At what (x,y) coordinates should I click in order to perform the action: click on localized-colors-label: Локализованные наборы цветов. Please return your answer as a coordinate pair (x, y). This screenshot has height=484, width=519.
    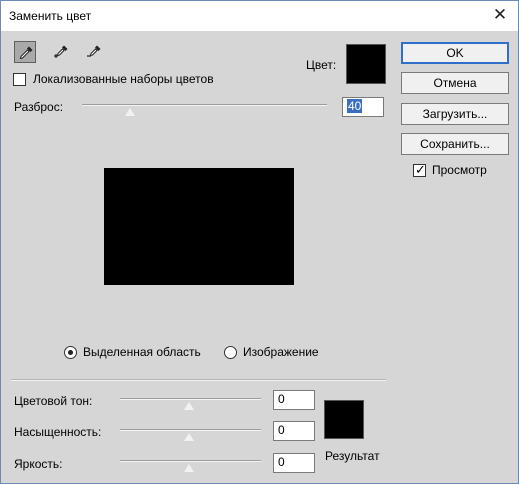
    Looking at the image, I should click on (123, 79).